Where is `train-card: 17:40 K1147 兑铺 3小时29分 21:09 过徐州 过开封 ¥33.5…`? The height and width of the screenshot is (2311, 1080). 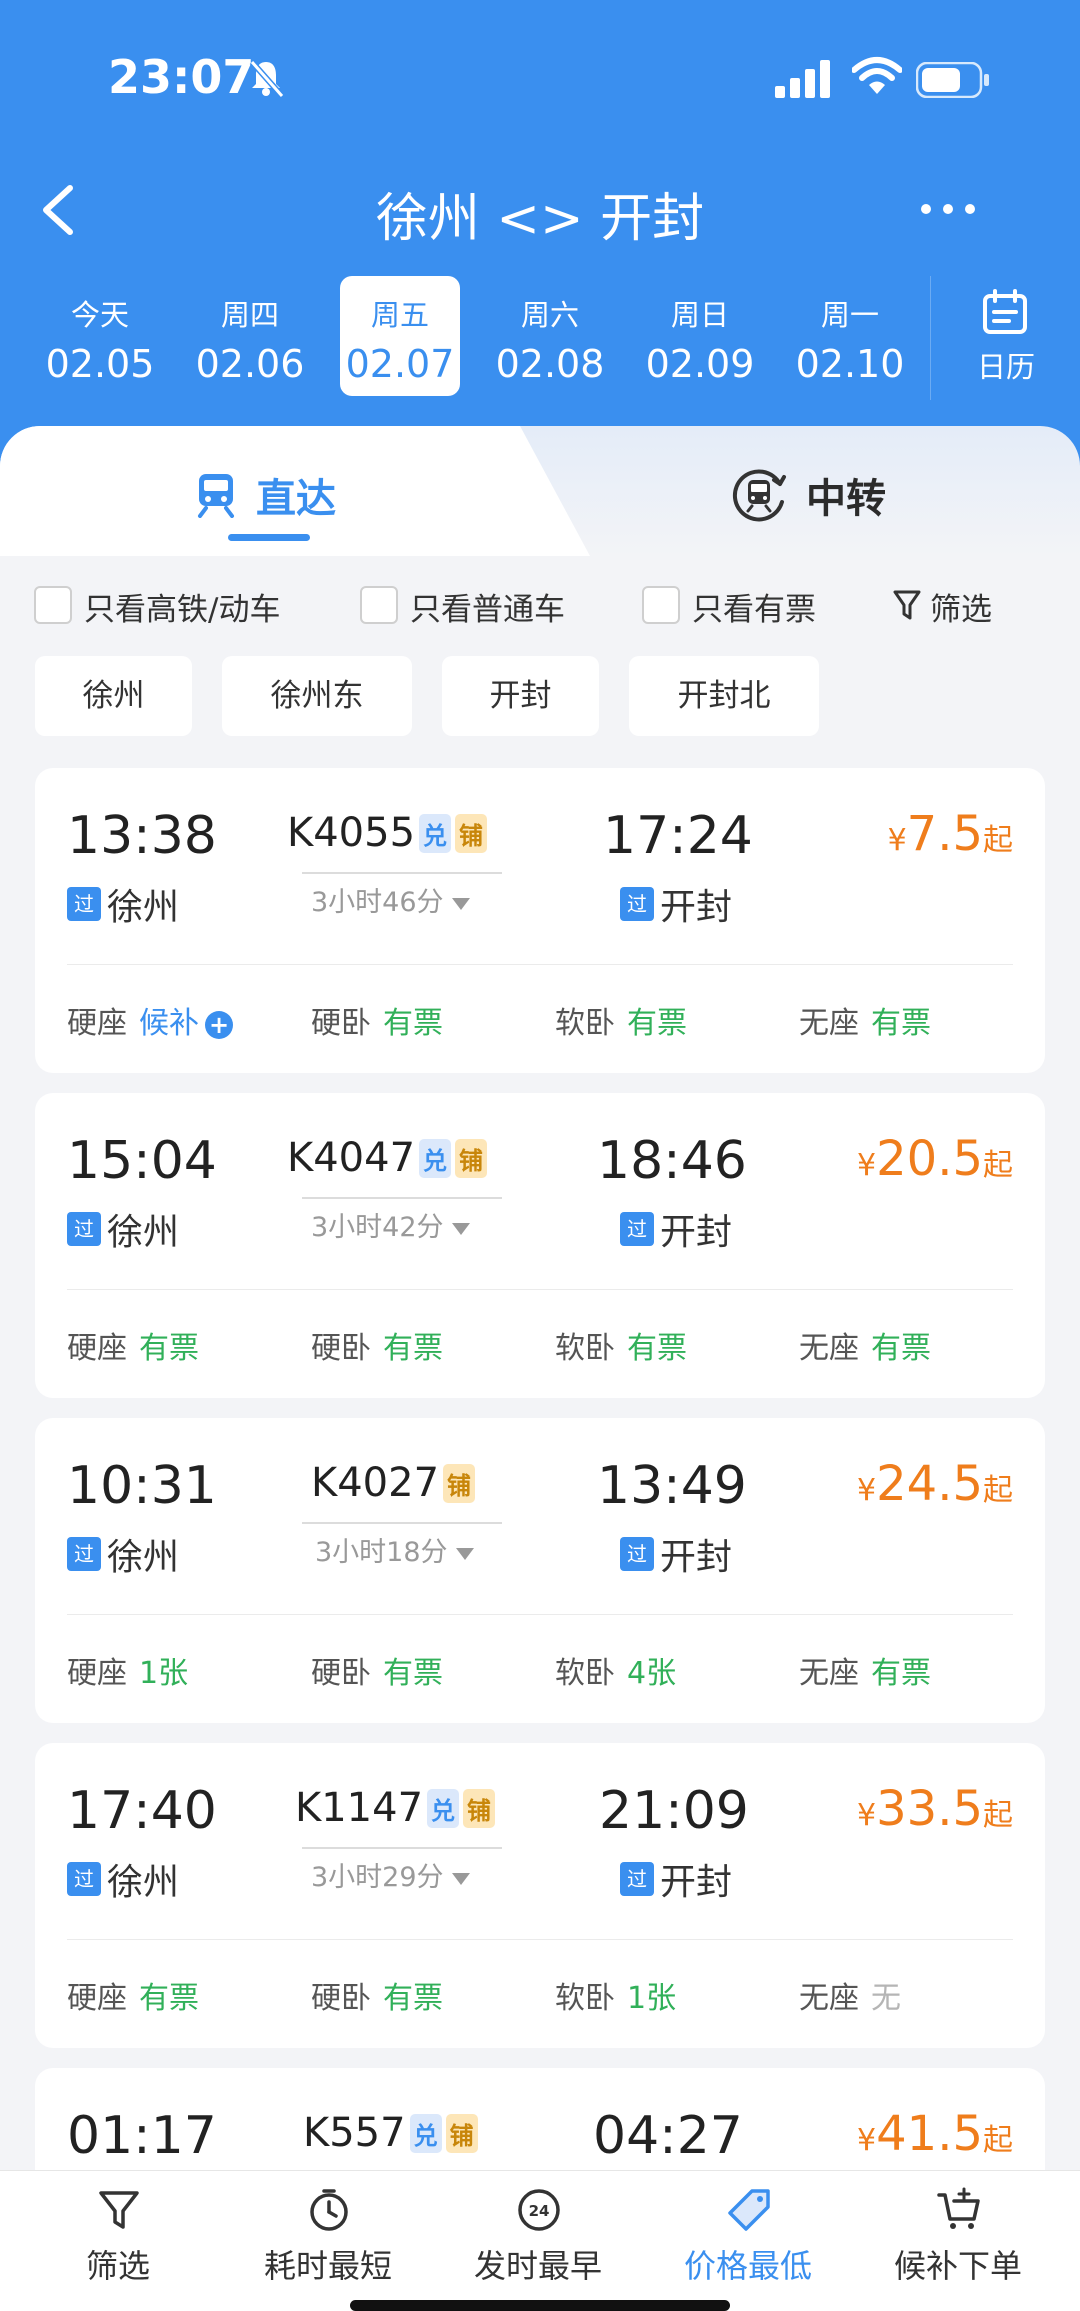 train-card: 17:40 K1147 兑铺 3小时29分 21:09 过徐州 过开封 ¥33.5… is located at coordinates (540, 1895).